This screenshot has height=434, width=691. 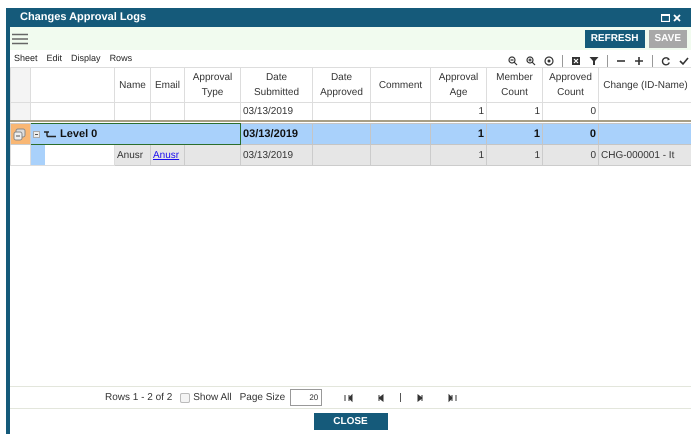 What do you see at coordinates (349, 397) in the screenshot?
I see `first-page-icon` at bounding box center [349, 397].